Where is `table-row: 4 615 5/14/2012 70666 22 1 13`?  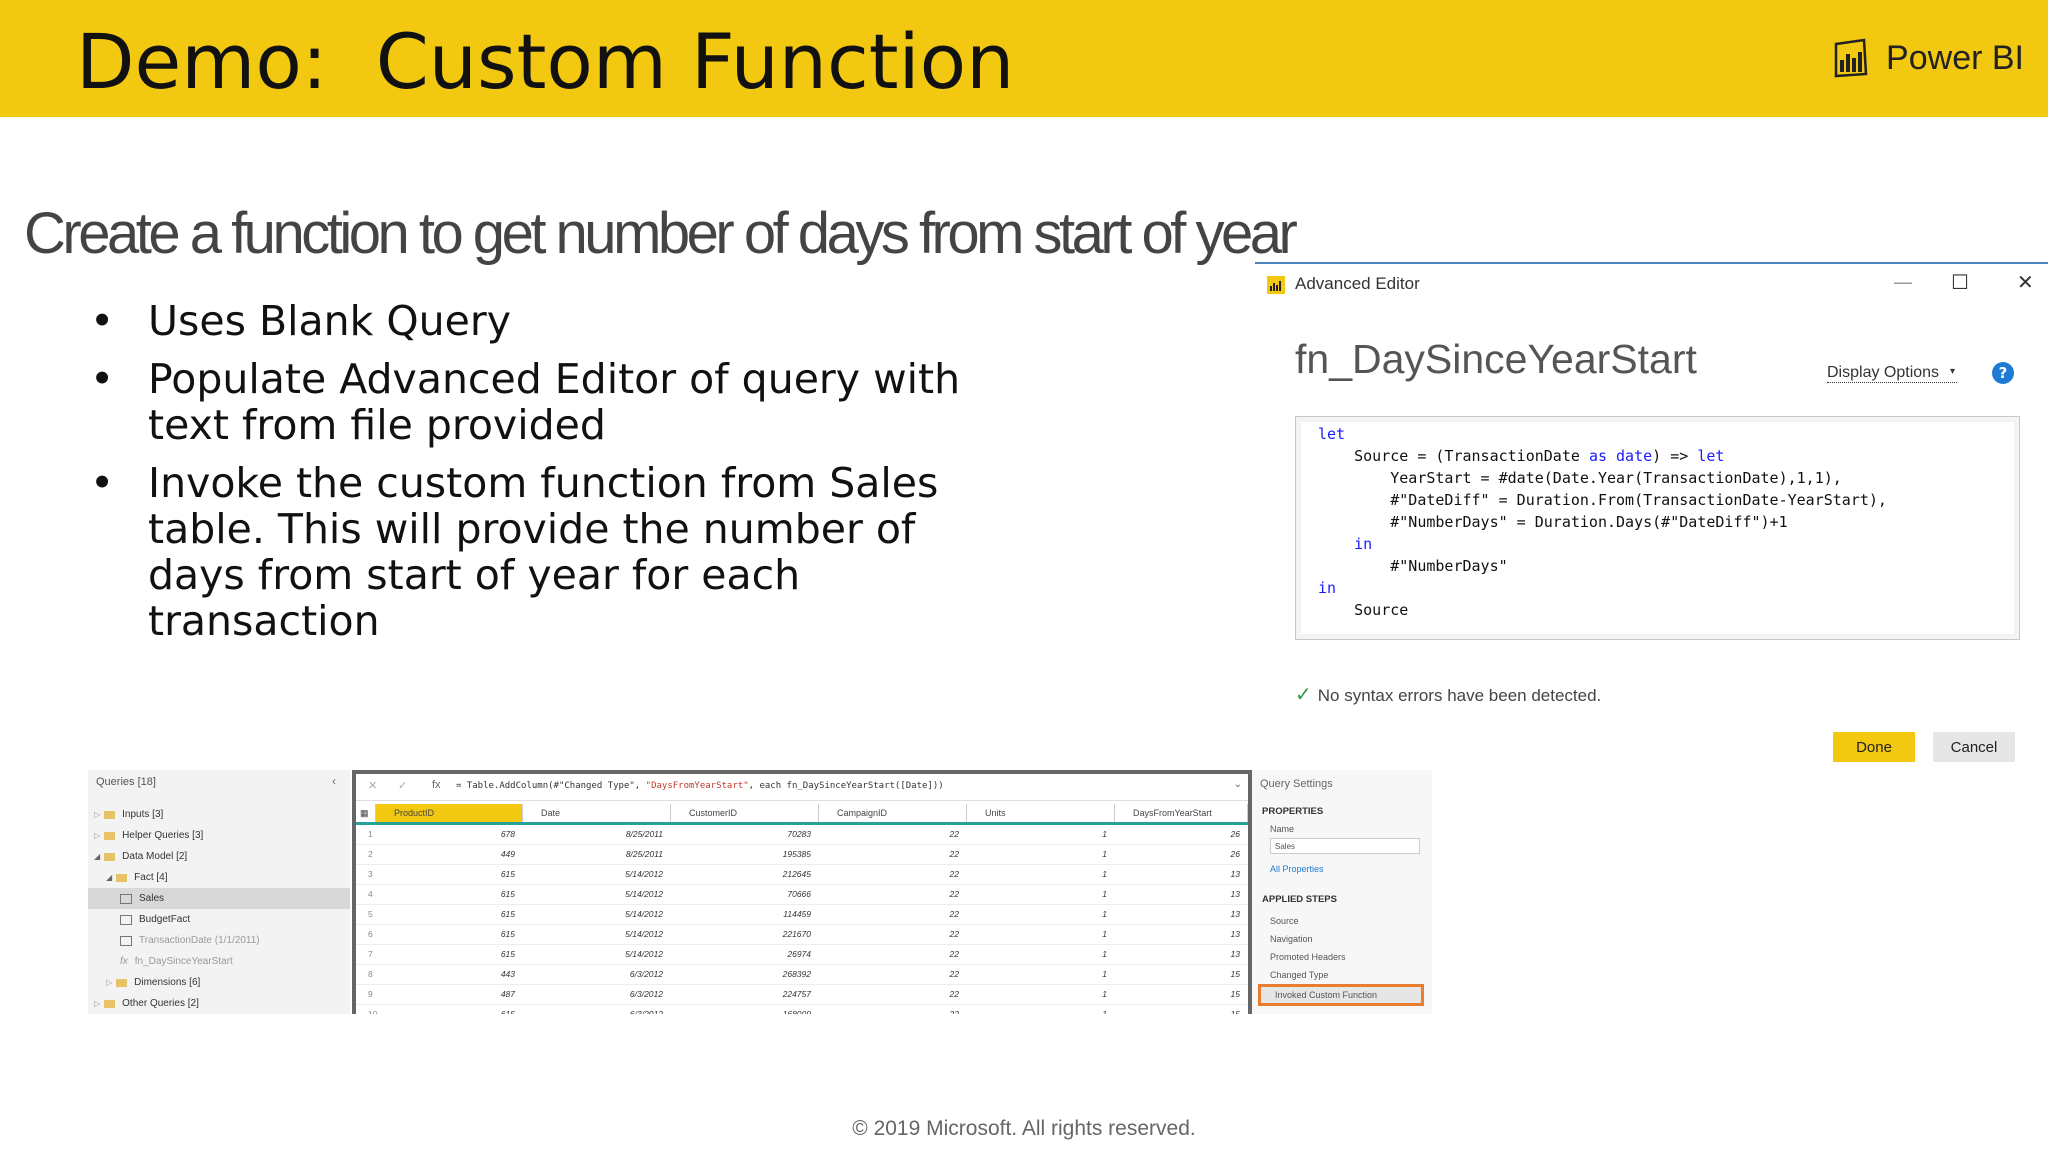 table-row: 4 615 5/14/2012 70666 22 1 13 is located at coordinates (802, 895).